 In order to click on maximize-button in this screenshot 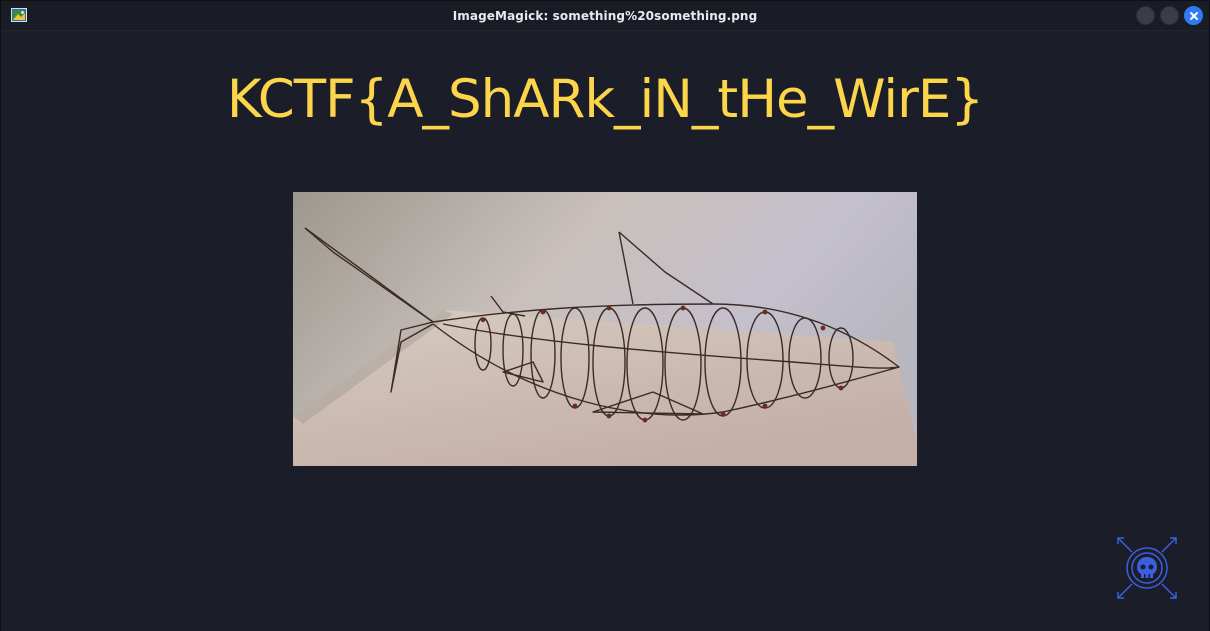, I will do `click(1169, 15)`.